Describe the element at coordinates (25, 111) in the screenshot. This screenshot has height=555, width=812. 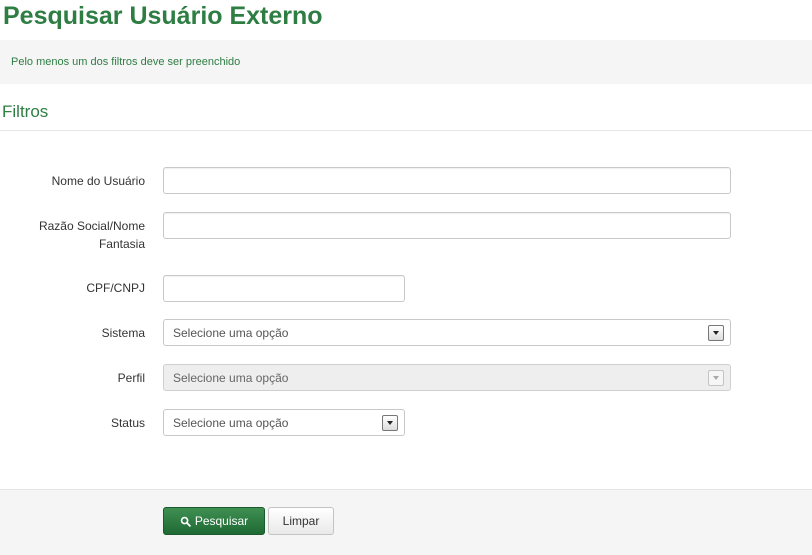
I see `filters-section-title: Filtros` at that location.